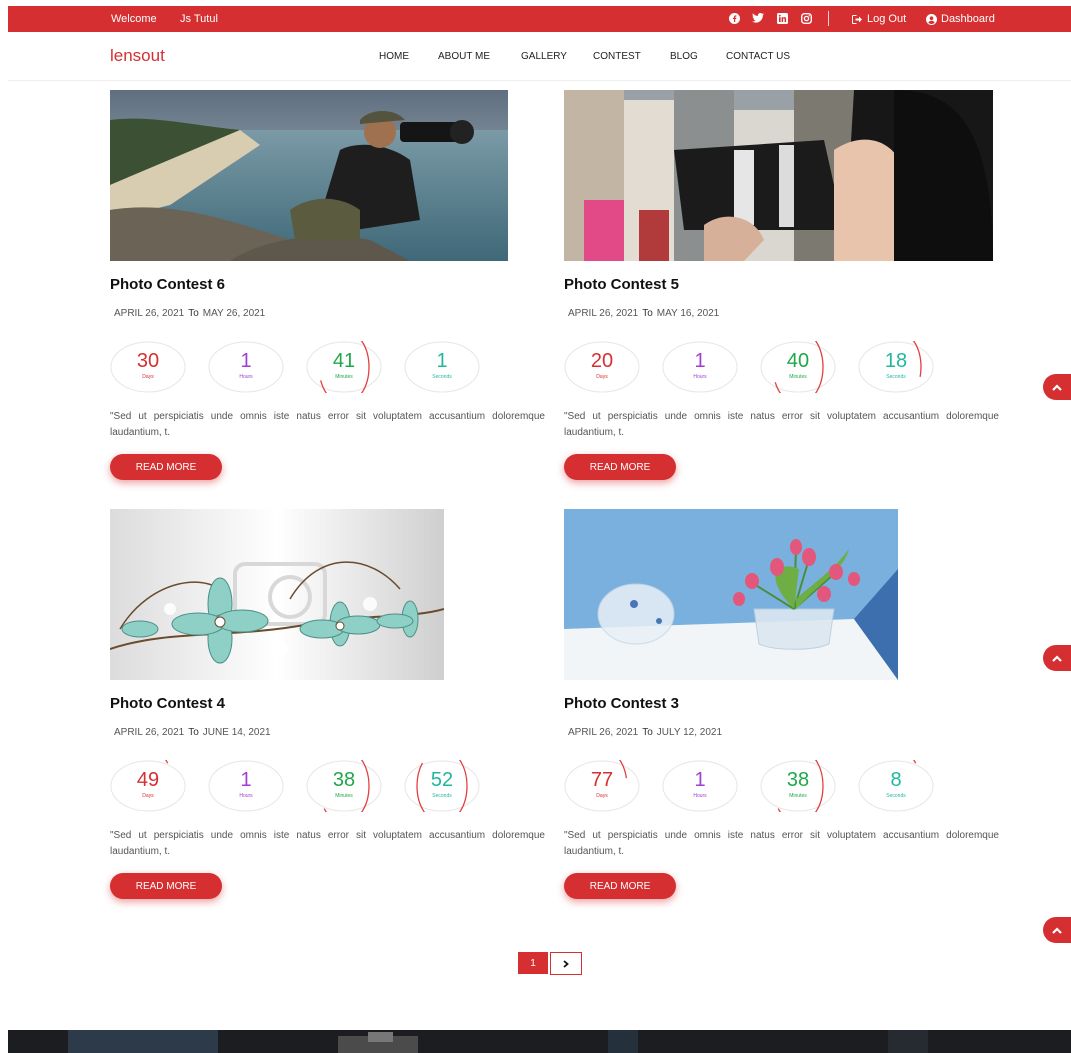  What do you see at coordinates (442, 786) in the screenshot?
I see `countdown-seconds: 52 Seconds` at bounding box center [442, 786].